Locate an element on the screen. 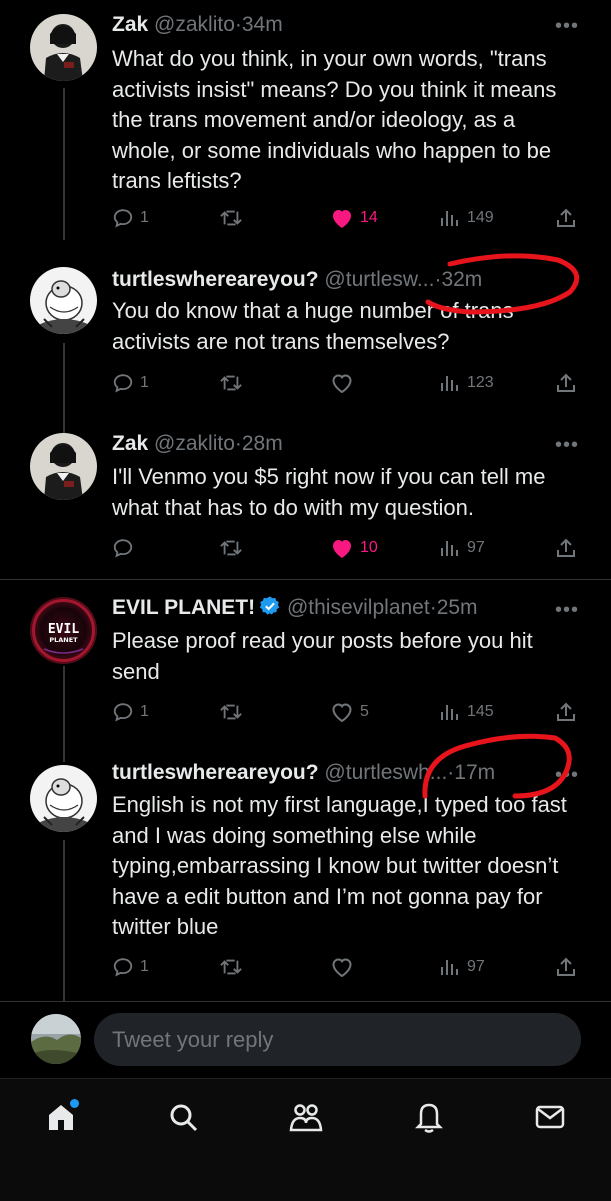 Image resolution: width=611 pixels, height=1201 pixels. person-photo-icon is located at coordinates (63, 466).